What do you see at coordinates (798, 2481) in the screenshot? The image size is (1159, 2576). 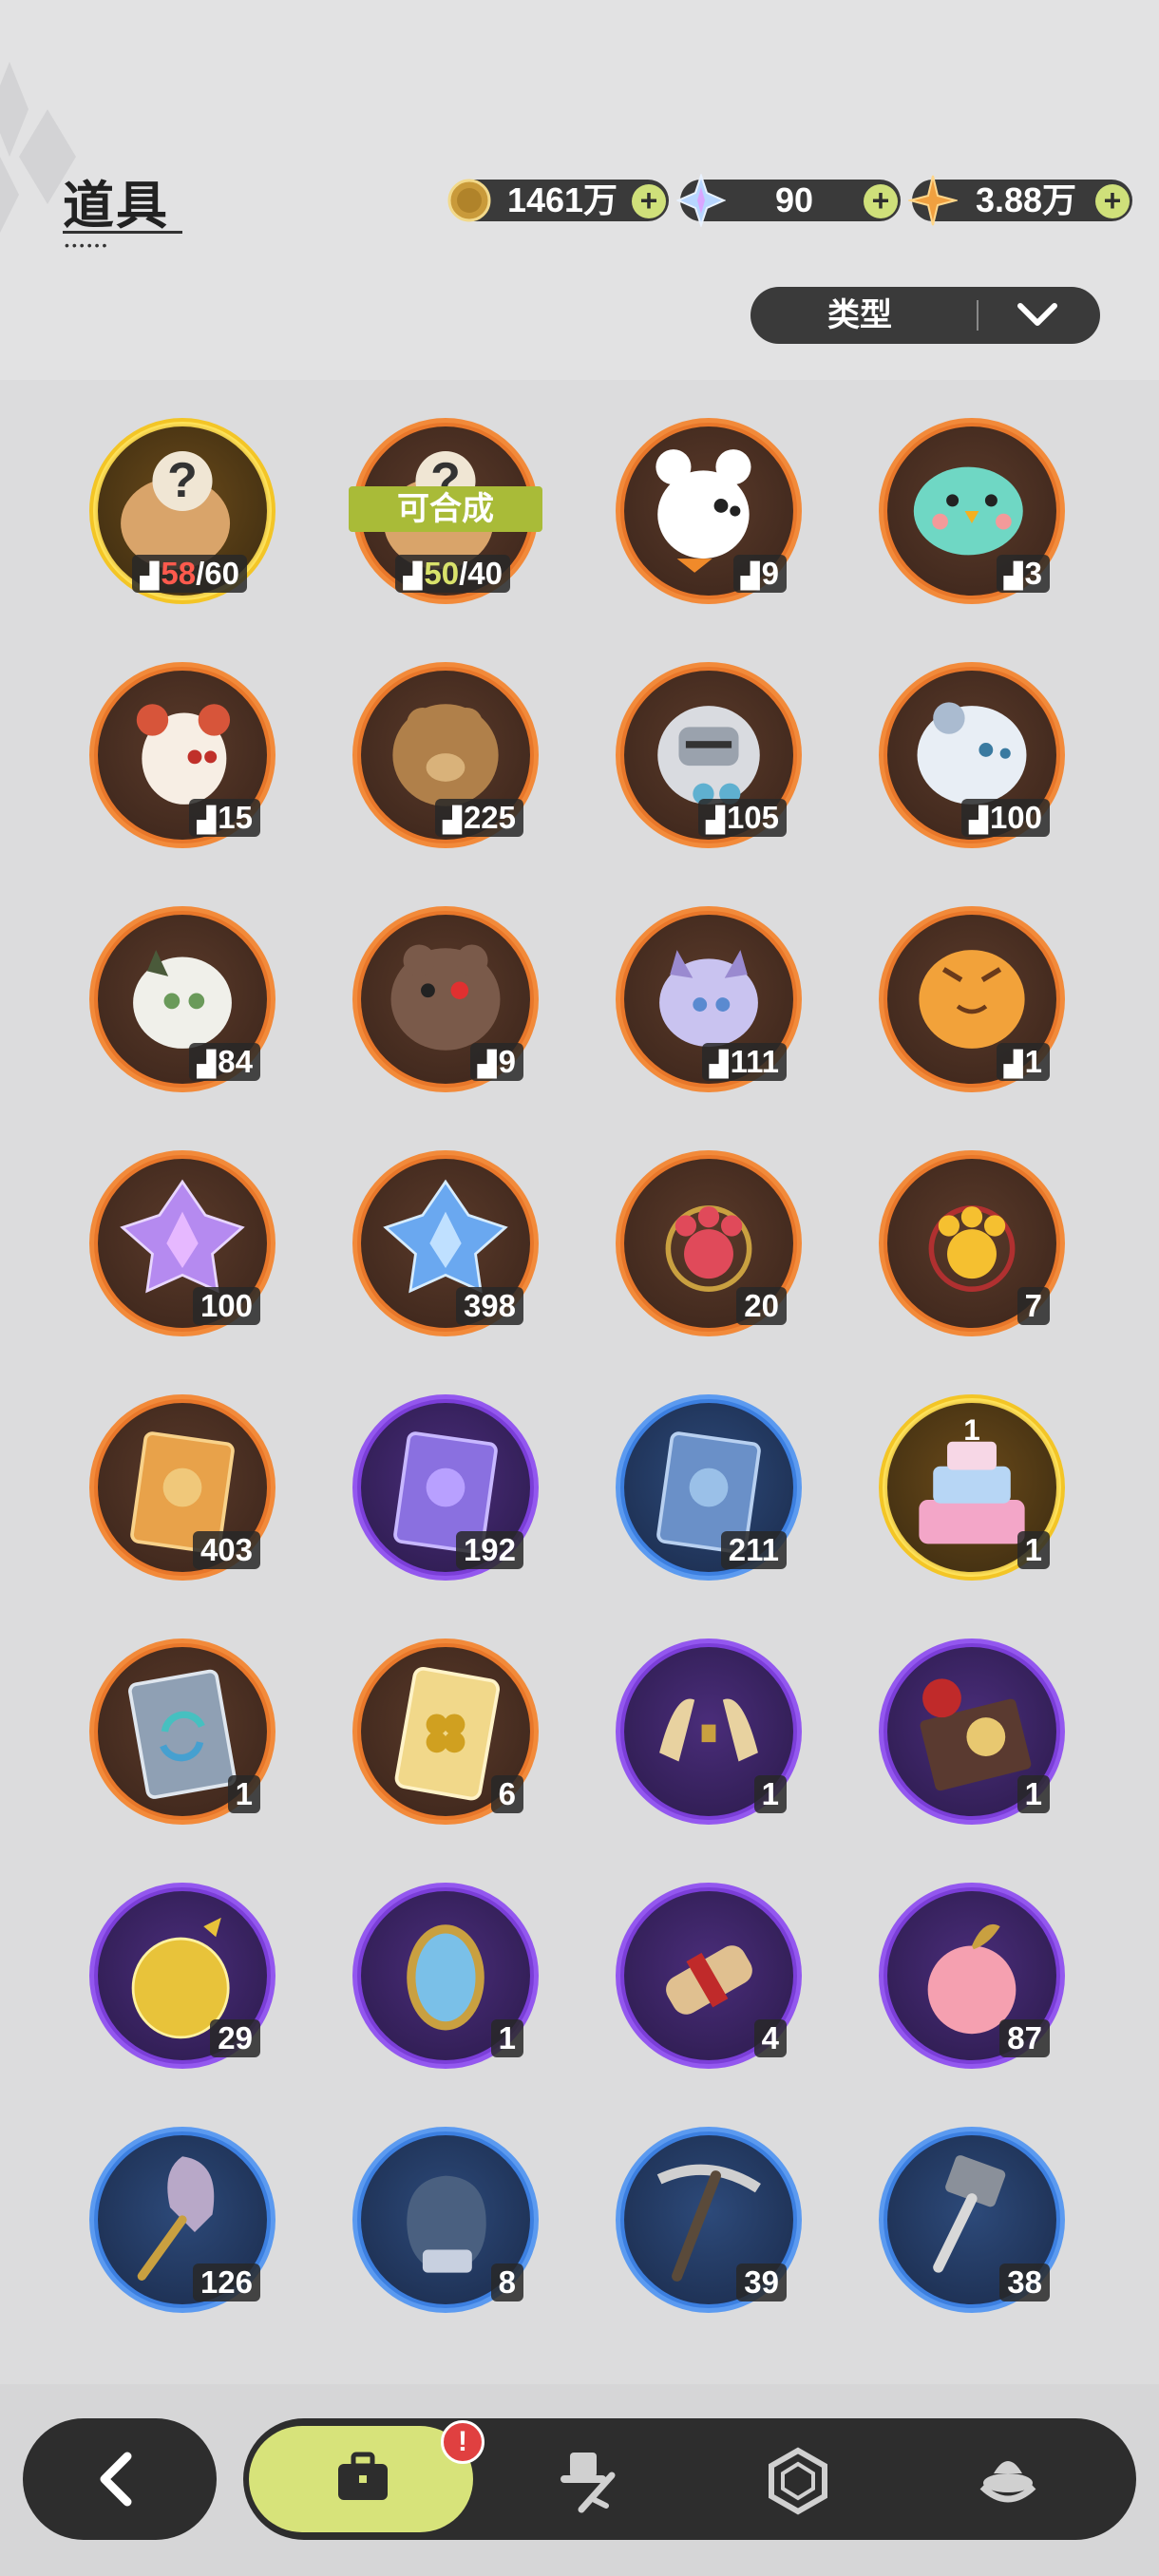 I see `hexagon-gem-icon` at bounding box center [798, 2481].